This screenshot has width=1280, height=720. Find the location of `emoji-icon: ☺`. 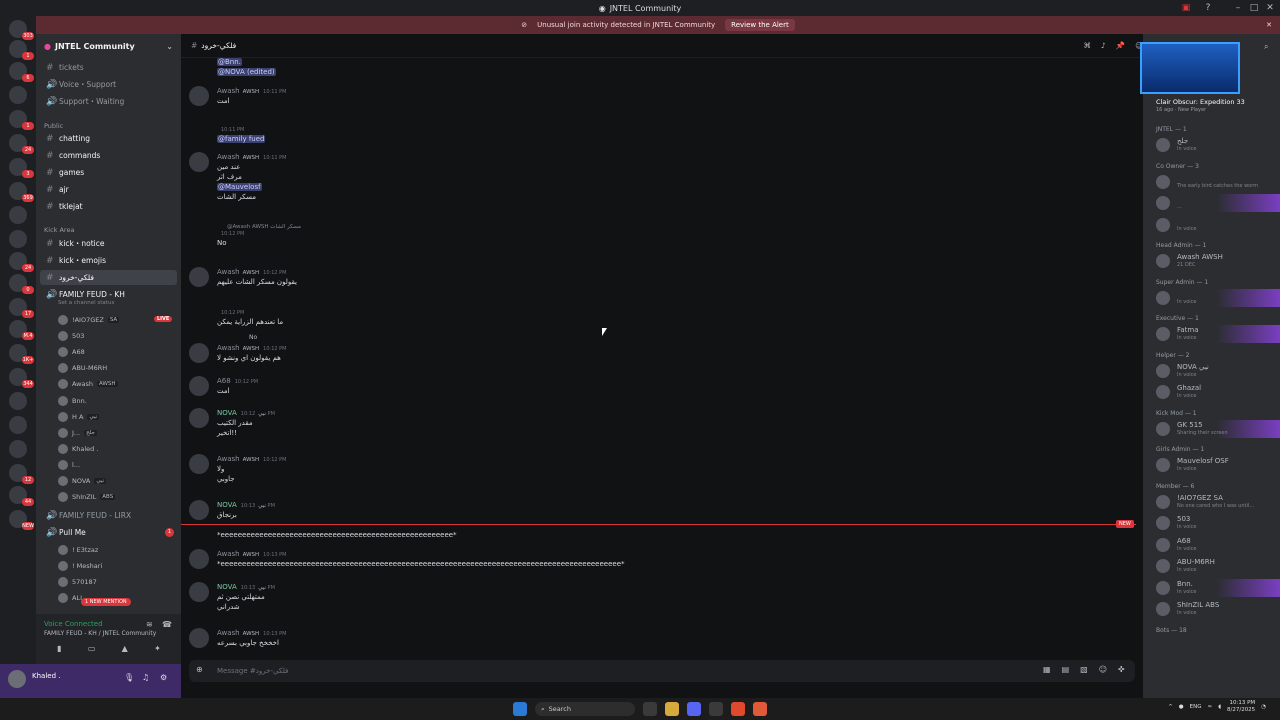

emoji-icon: ☺ is located at coordinates (1103, 669).